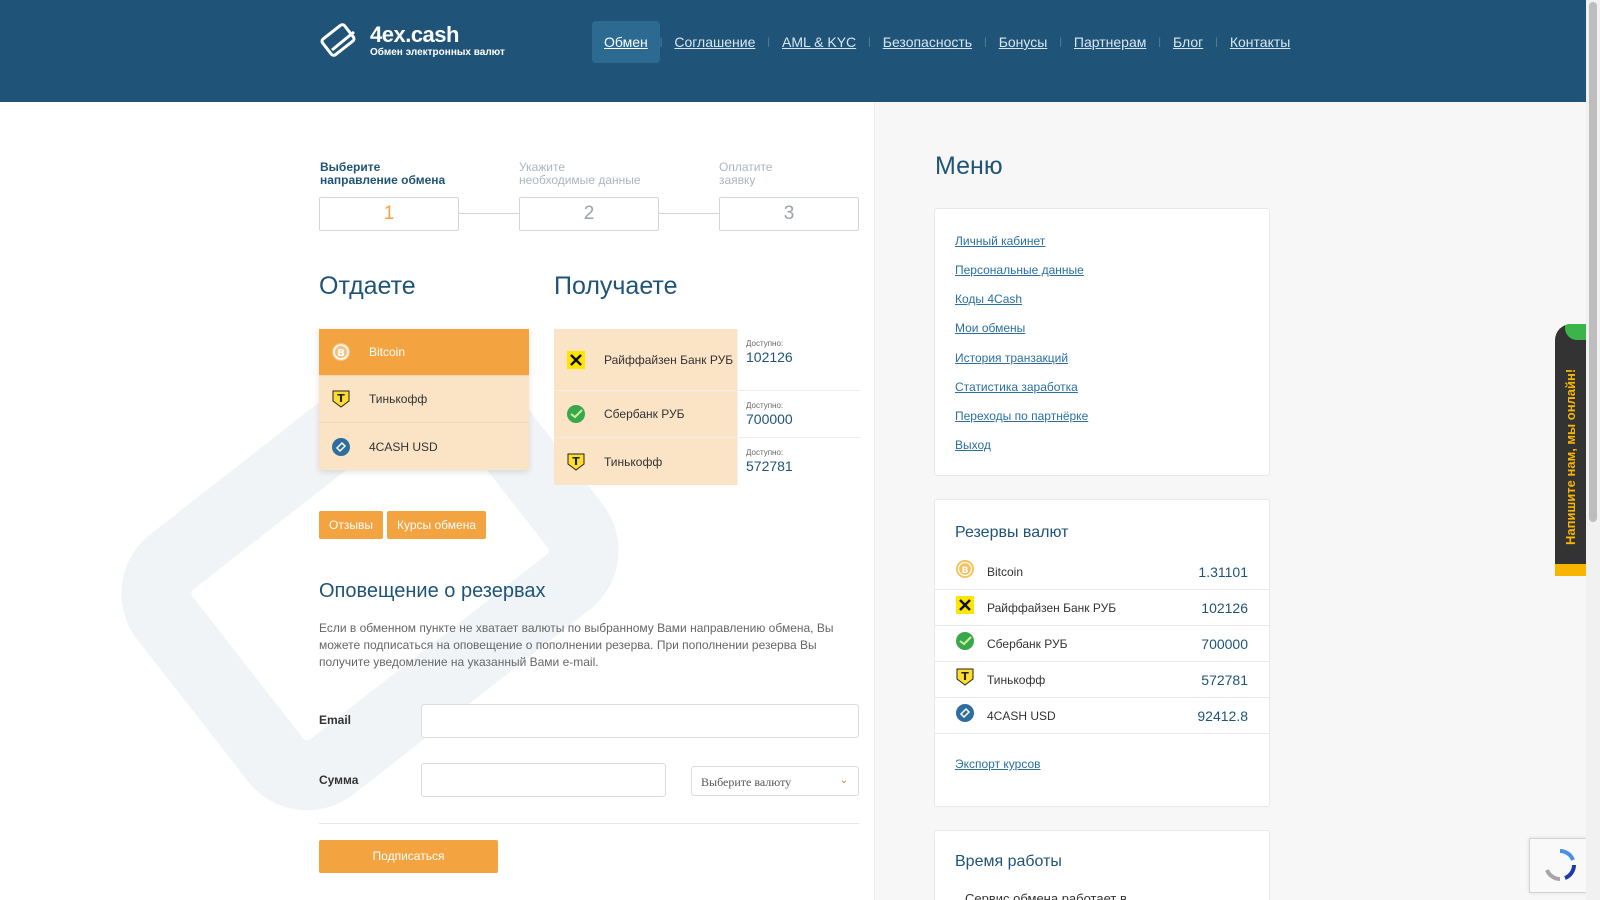  What do you see at coordinates (351, 525) in the screenshot?
I see `reviews-button: Отзывы` at bounding box center [351, 525].